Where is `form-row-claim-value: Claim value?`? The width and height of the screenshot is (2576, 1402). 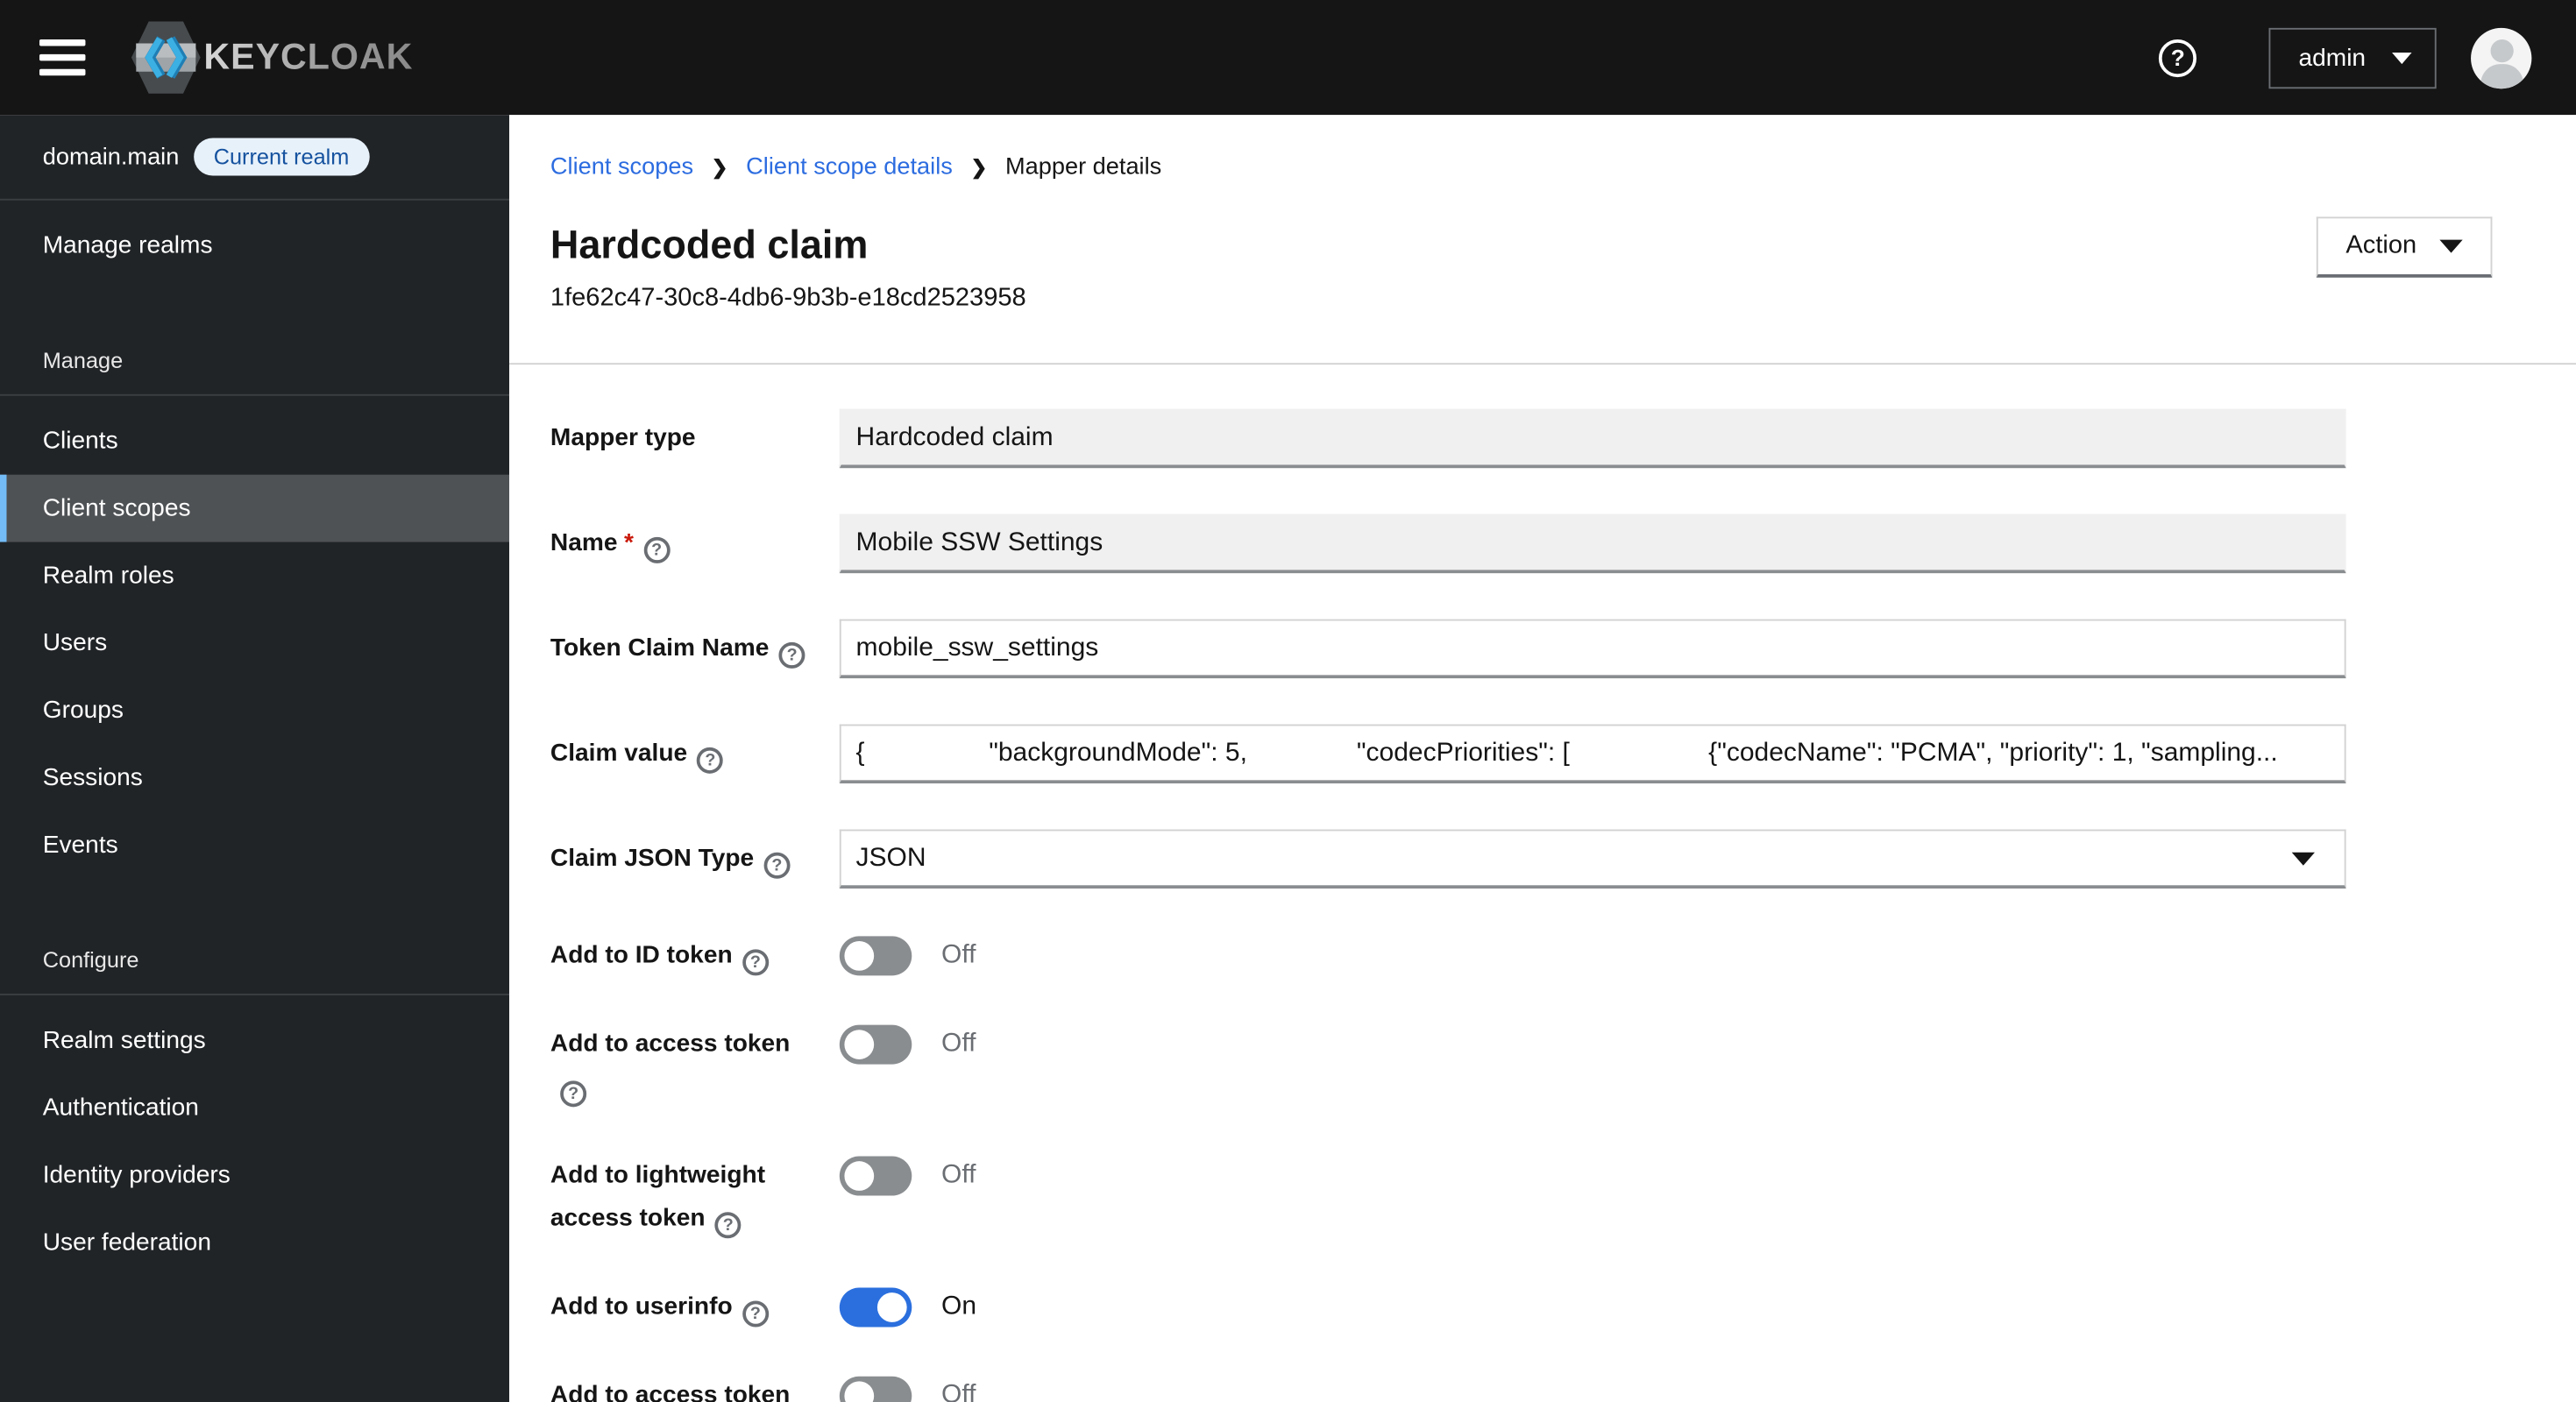 form-row-claim-value: Claim value? is located at coordinates (1448, 754).